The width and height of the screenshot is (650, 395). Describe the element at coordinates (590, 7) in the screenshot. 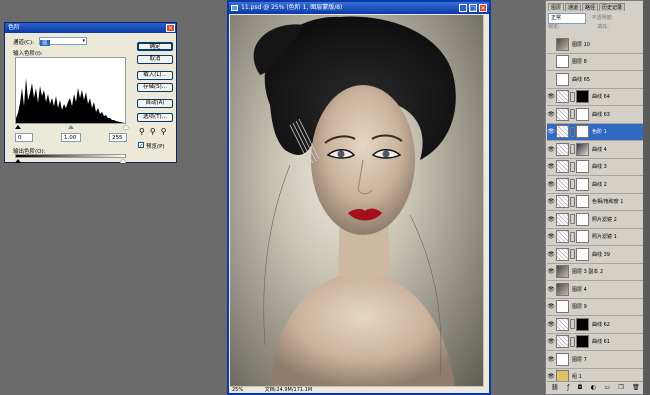

I see `tab-paths: 路径` at that location.